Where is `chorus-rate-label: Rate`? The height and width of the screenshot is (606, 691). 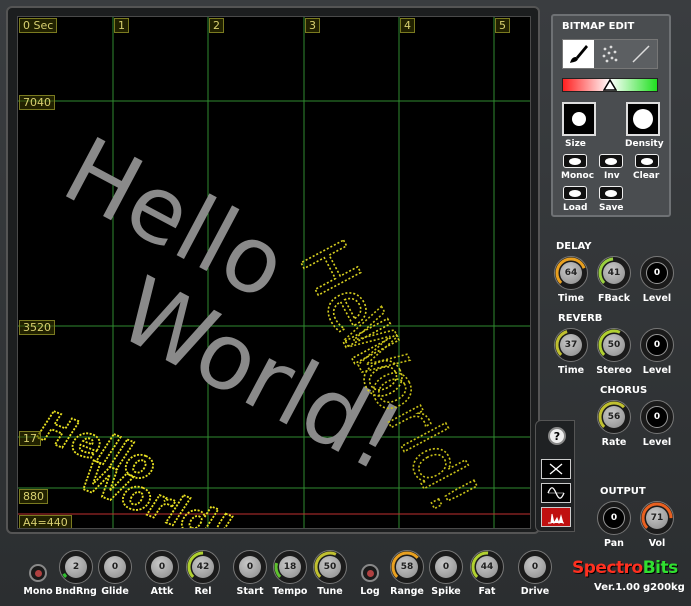
chorus-rate-label: Rate is located at coordinates (614, 442).